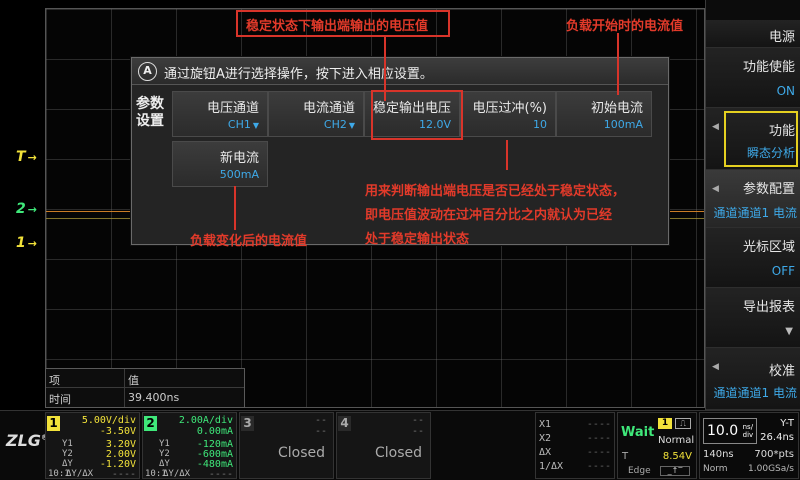  I want to click on param-value: CH1, so click(239, 124).